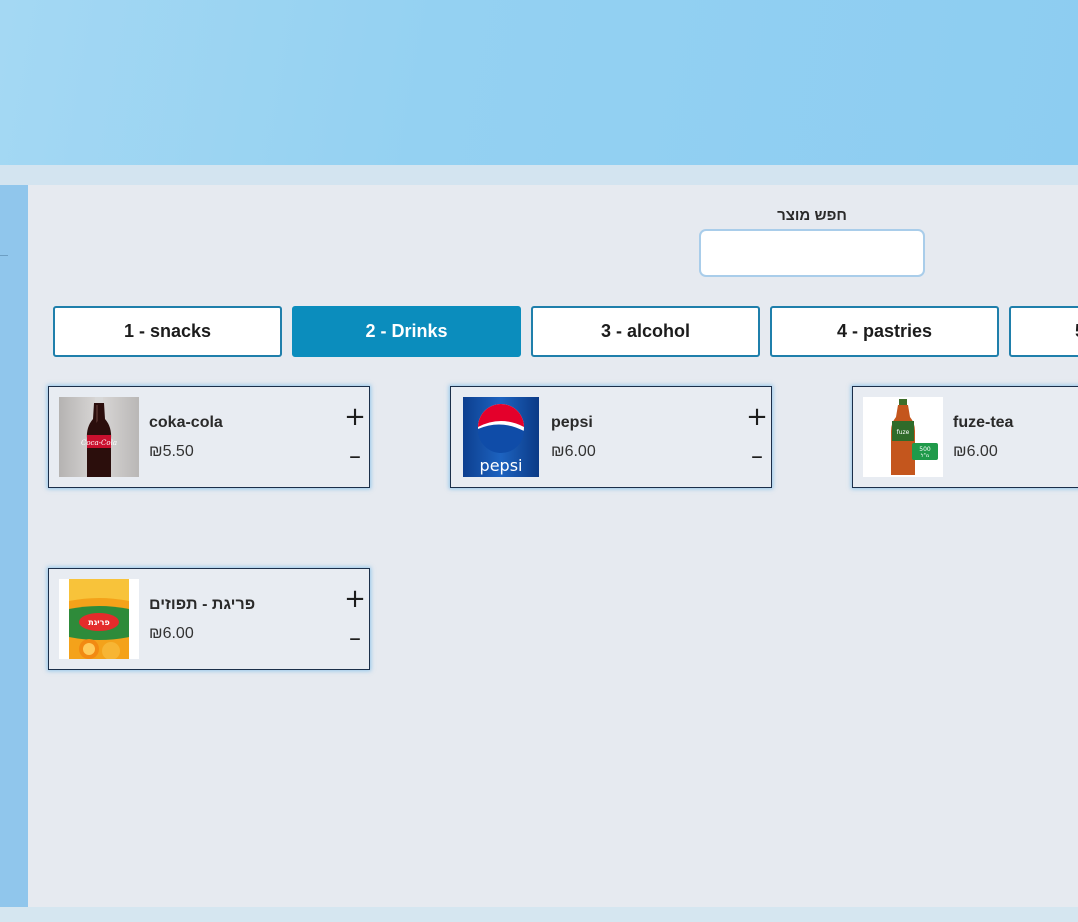 The width and height of the screenshot is (1078, 922). Describe the element at coordinates (812, 215) in the screenshot. I see `search-label: חפש מוצר` at that location.